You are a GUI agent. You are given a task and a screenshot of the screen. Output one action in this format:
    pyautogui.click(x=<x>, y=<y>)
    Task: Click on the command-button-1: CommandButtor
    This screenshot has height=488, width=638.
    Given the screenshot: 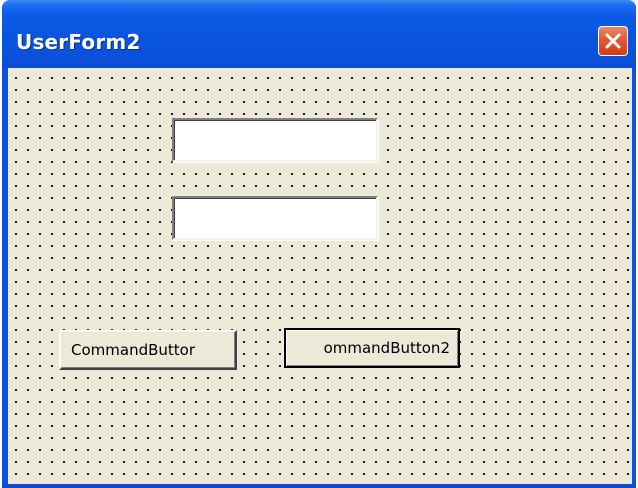 What is the action you would take?
    pyautogui.click(x=148, y=350)
    